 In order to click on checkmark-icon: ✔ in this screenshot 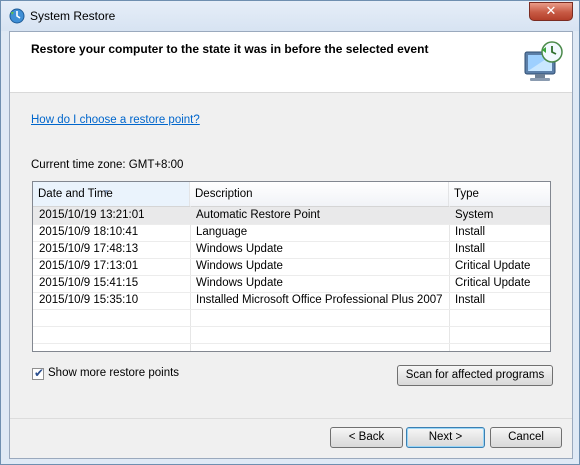, I will do `click(39, 373)`.